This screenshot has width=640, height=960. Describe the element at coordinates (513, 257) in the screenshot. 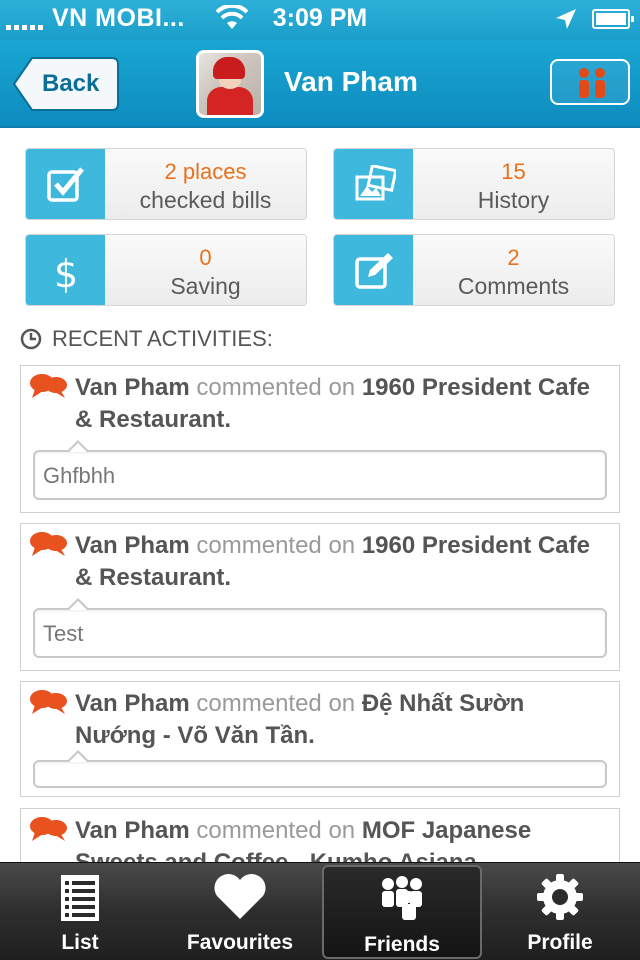

I see `stat-value: 2` at that location.